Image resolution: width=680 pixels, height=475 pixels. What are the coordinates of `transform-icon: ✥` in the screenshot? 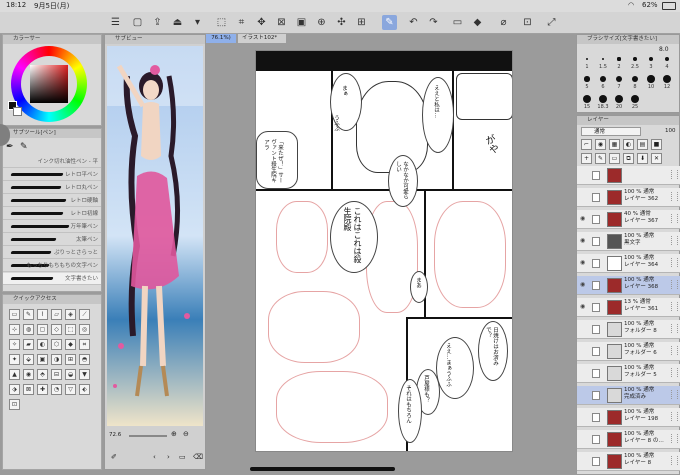 It's located at (261, 22).